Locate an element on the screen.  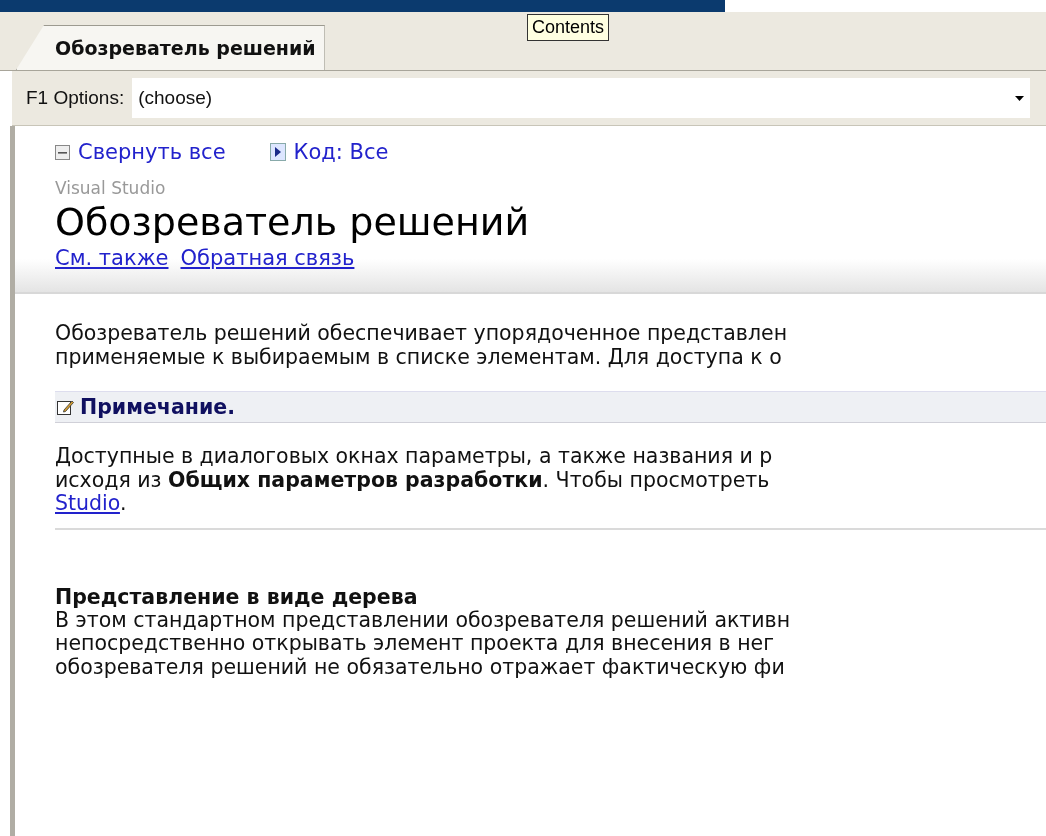
section-paragraph: В этом стандартном представлении обозревателя решений активн непосредственно открывать элемент проекта для внесения в нег обозревателя решений не обязательно отражает фактическую фи is located at coordinates (423, 643).